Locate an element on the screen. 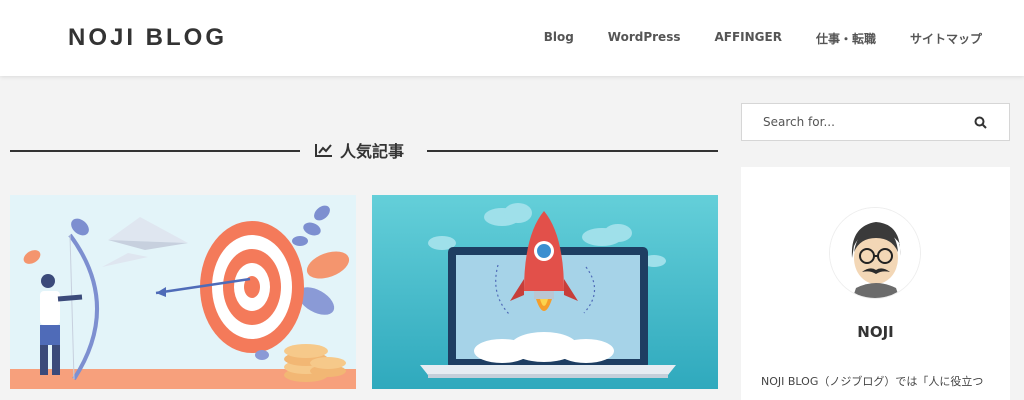 Image resolution: width=1024 pixels, height=400 pixels. heading-text: 人気記事 is located at coordinates (372, 151).